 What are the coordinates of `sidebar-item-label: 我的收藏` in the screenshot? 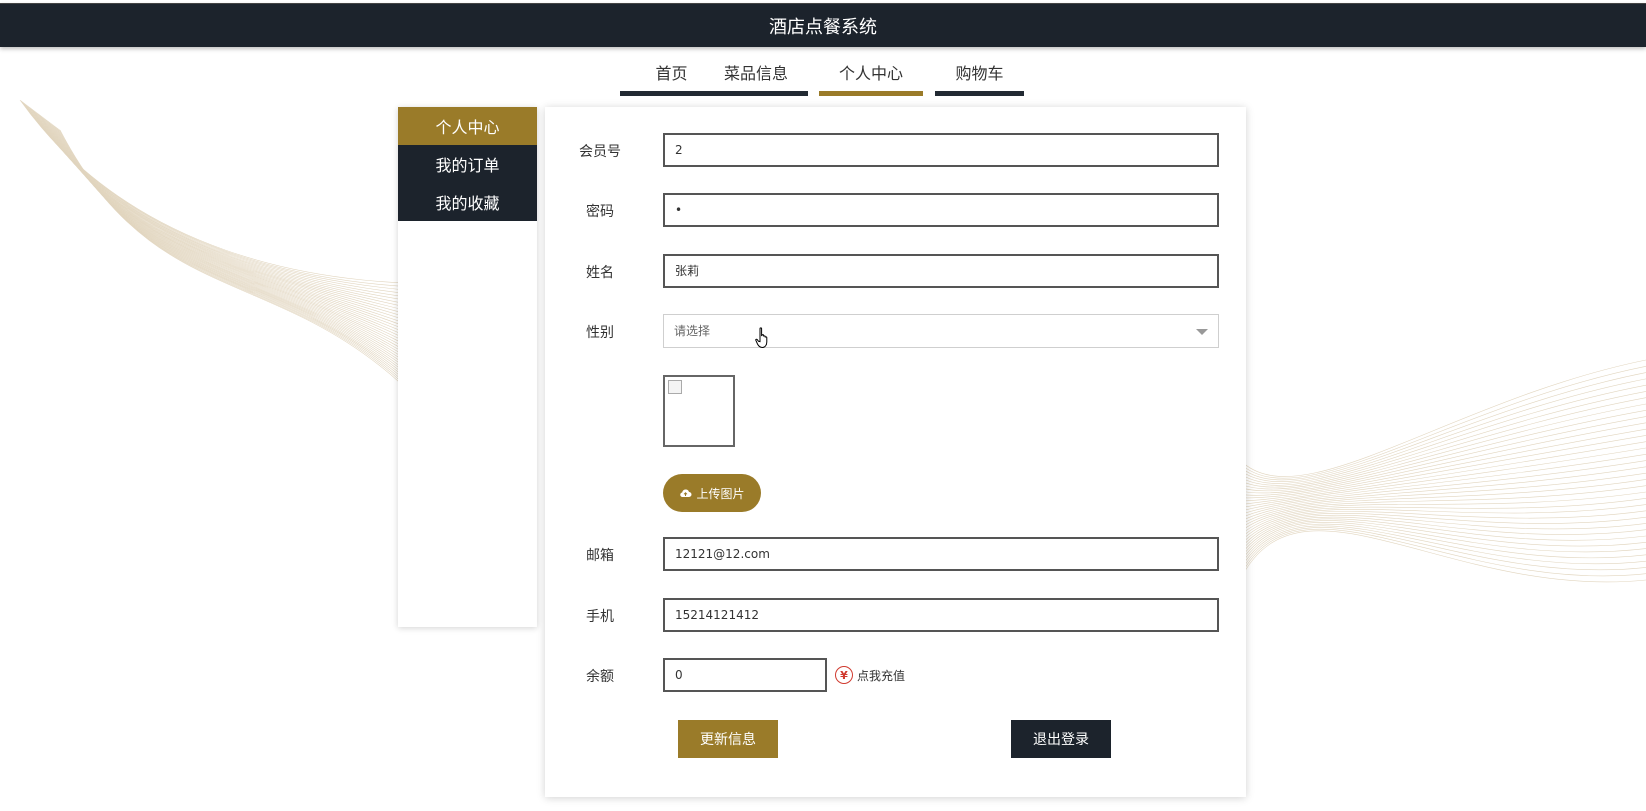 It's located at (467, 203).